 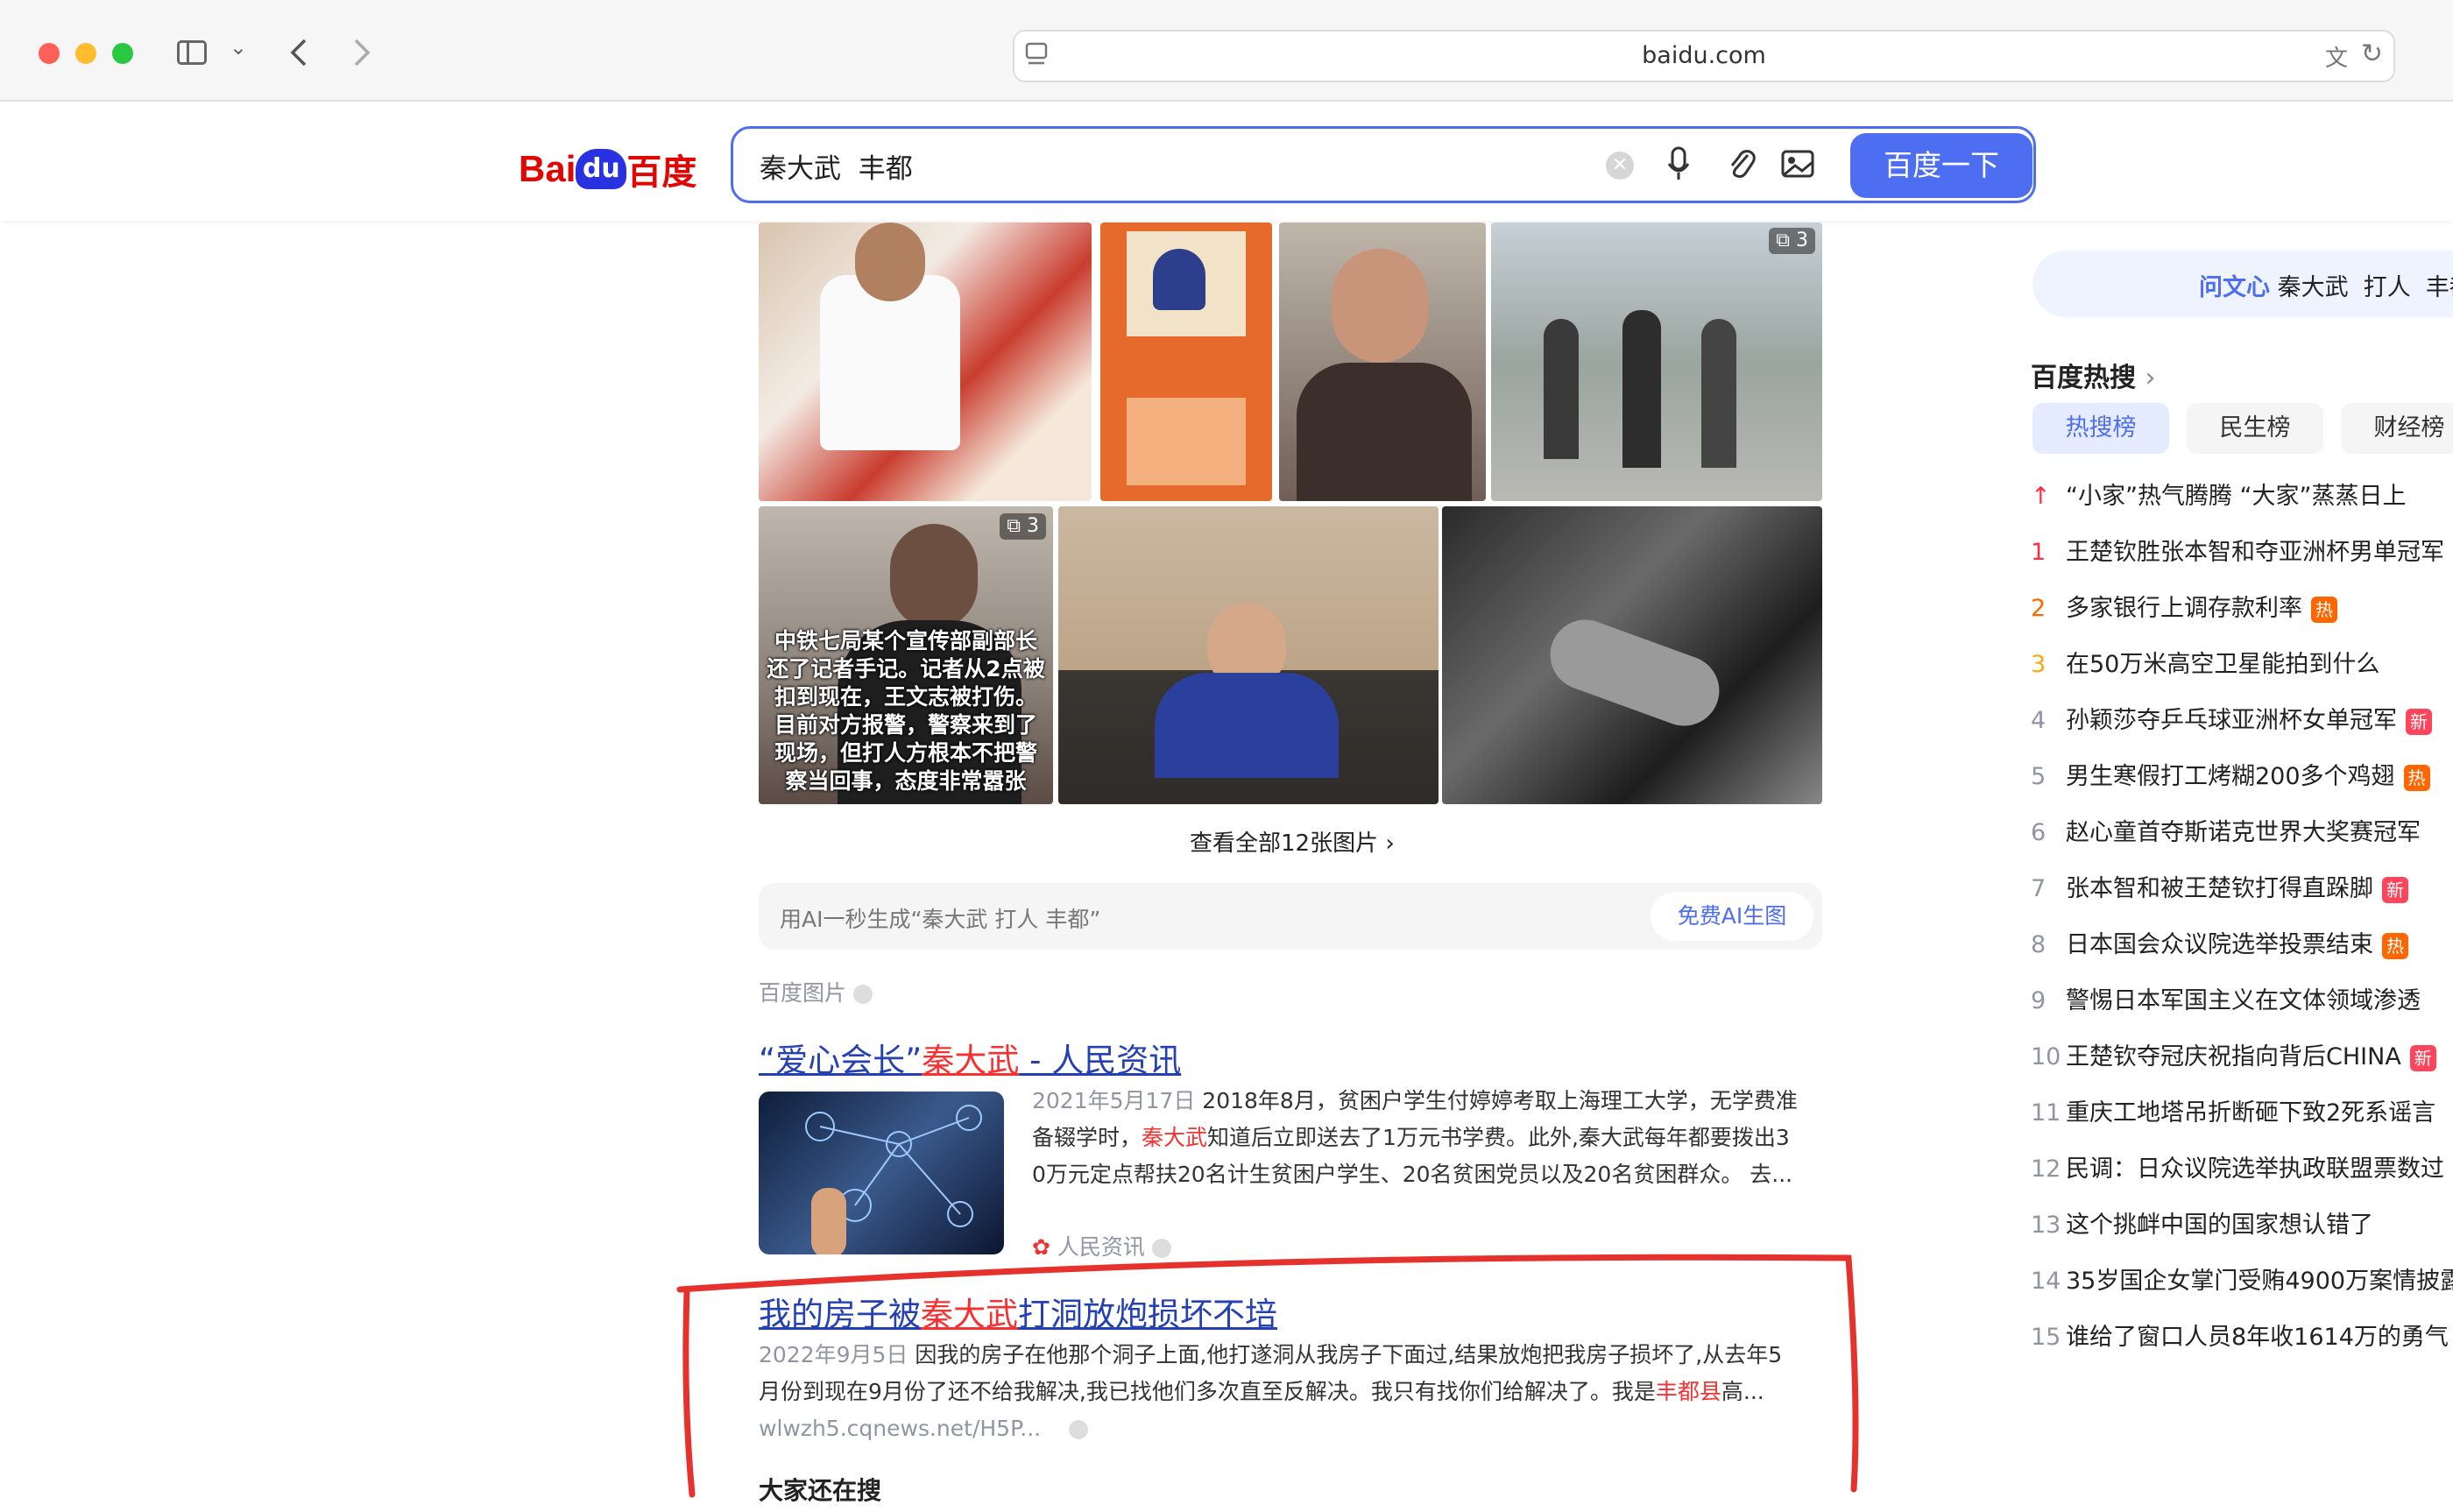 I want to click on wenxin-ai-bar: 问文心 秦大武 打人 丰都, so click(x=2242, y=284).